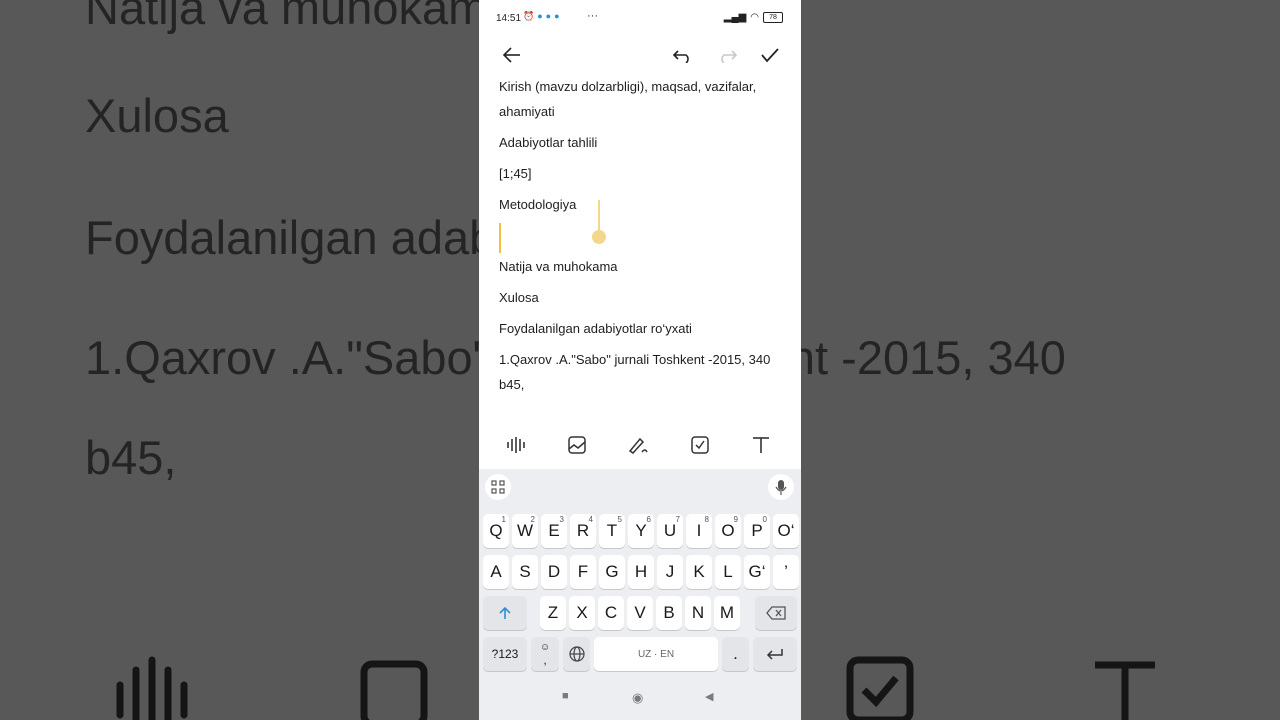 This screenshot has width=1280, height=720. I want to click on audio-button, so click(516, 445).